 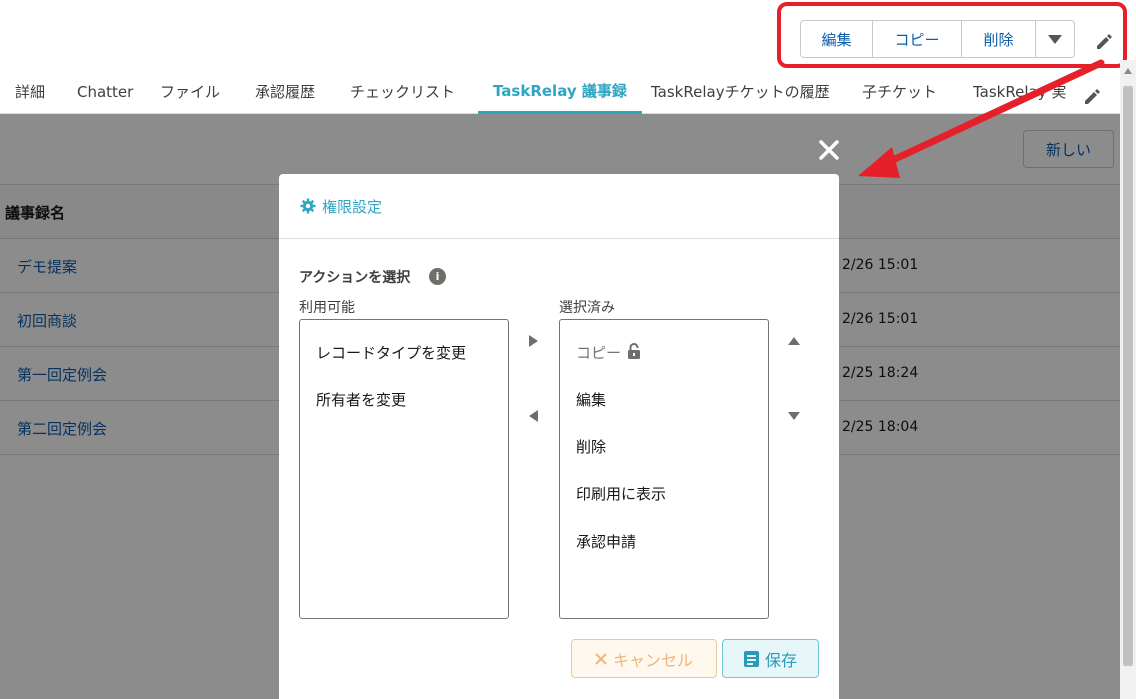 I want to click on save-button: 保存, so click(x=770, y=658).